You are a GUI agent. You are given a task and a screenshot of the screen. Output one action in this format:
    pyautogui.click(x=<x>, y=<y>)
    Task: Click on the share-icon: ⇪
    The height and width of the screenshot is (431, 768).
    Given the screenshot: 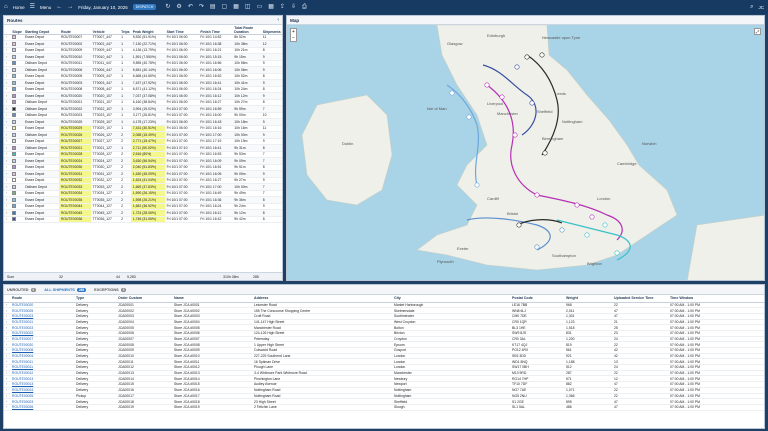 What is the action you would take?
    pyautogui.click(x=282, y=7)
    